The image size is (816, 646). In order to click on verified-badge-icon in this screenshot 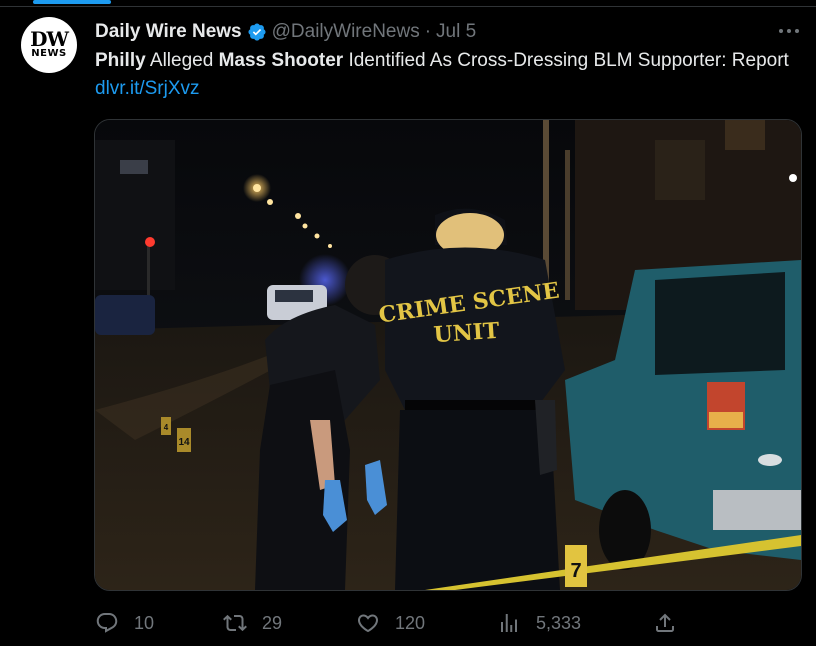, I will do `click(257, 32)`.